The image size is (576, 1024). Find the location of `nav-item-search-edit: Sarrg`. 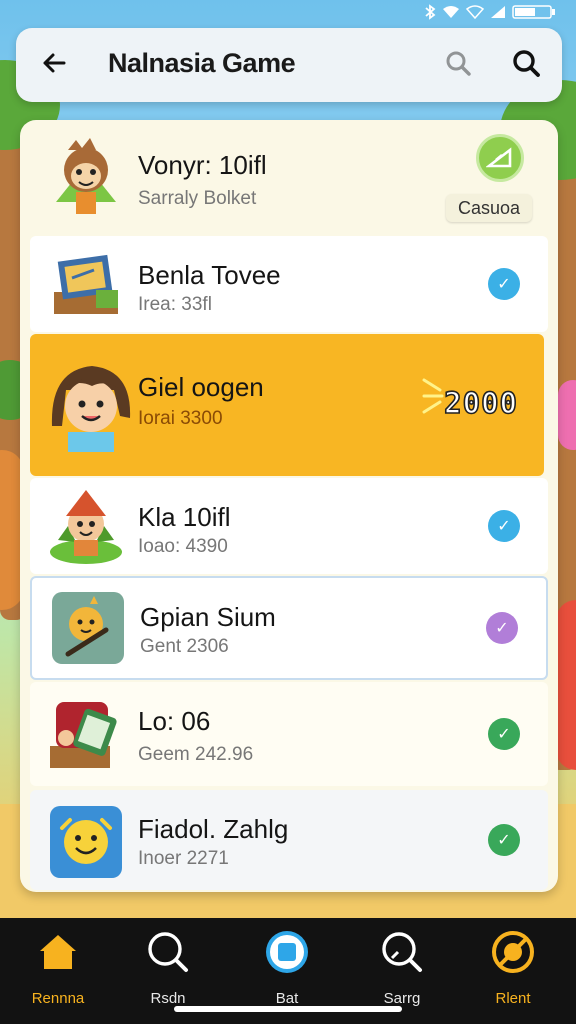

nav-item-search-edit: Sarrg is located at coordinates (402, 968).